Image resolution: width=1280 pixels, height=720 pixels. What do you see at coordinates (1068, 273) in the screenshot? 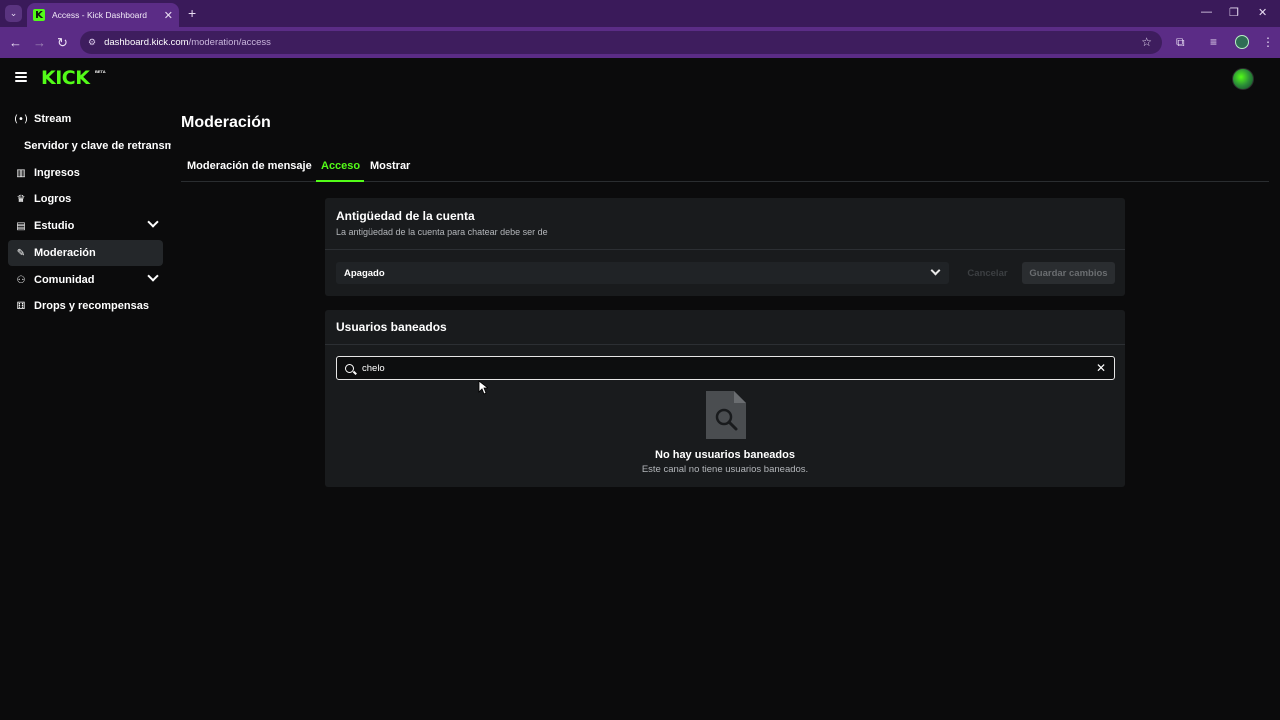
I see `save-changes-button: Guardar cambios` at bounding box center [1068, 273].